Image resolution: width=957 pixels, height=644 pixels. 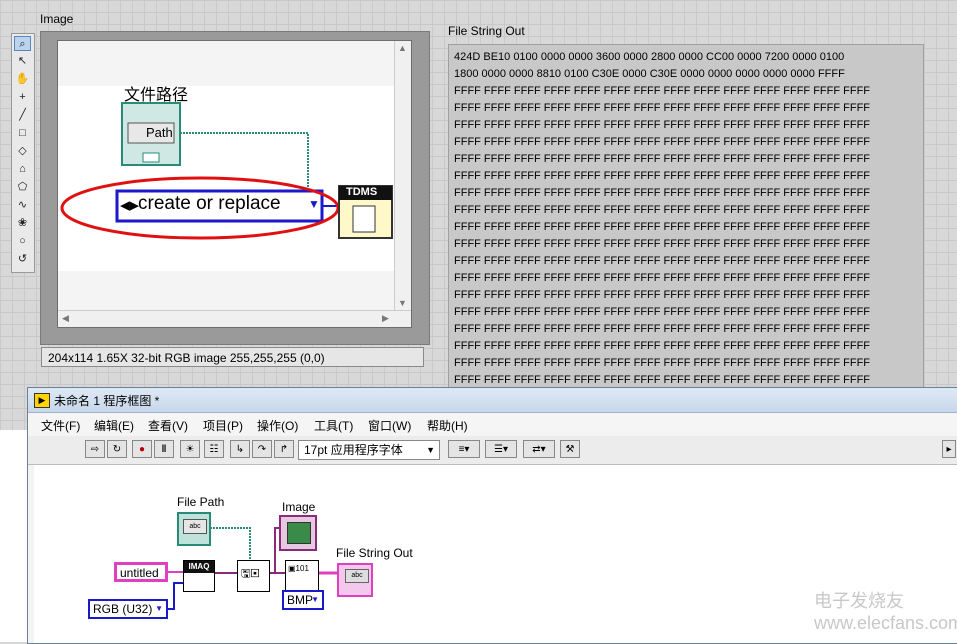 I want to click on freehand-region-tool-icon: ❀, so click(x=22, y=223).